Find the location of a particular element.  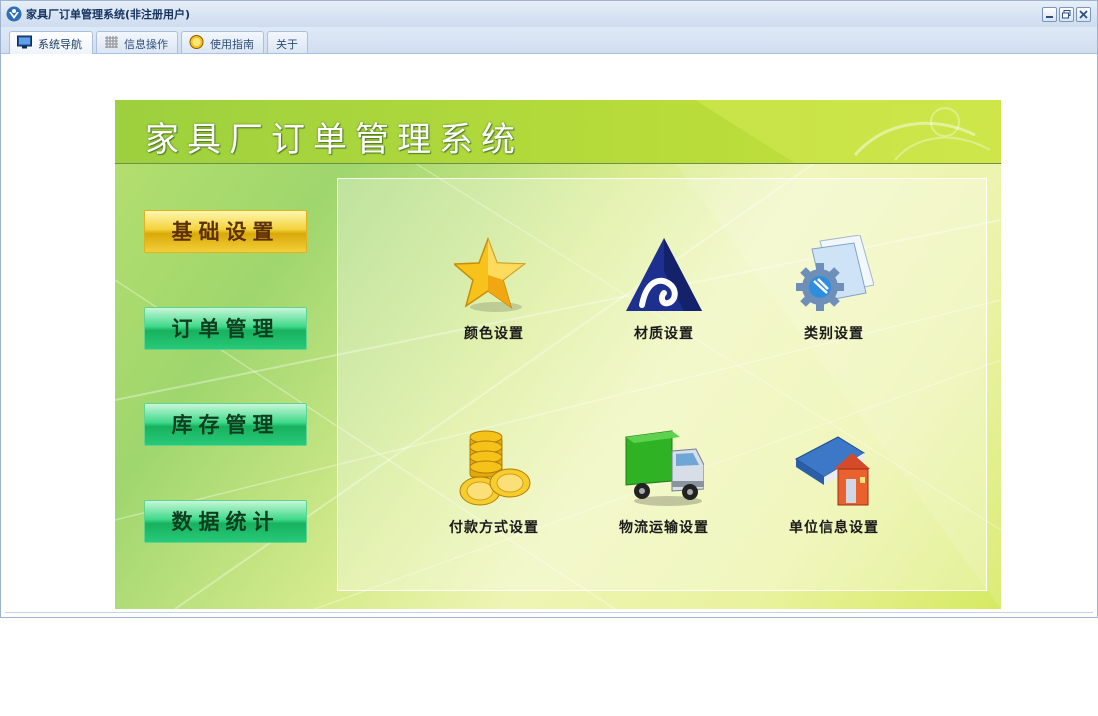

gear-folder-icon is located at coordinates (835, 273).